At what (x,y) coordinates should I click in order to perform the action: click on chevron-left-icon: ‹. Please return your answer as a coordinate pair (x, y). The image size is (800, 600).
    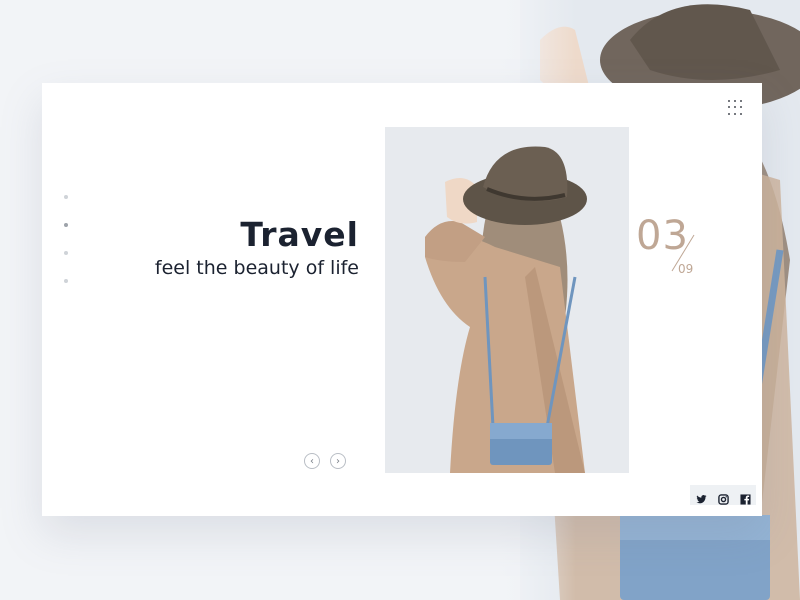
    Looking at the image, I should click on (312, 461).